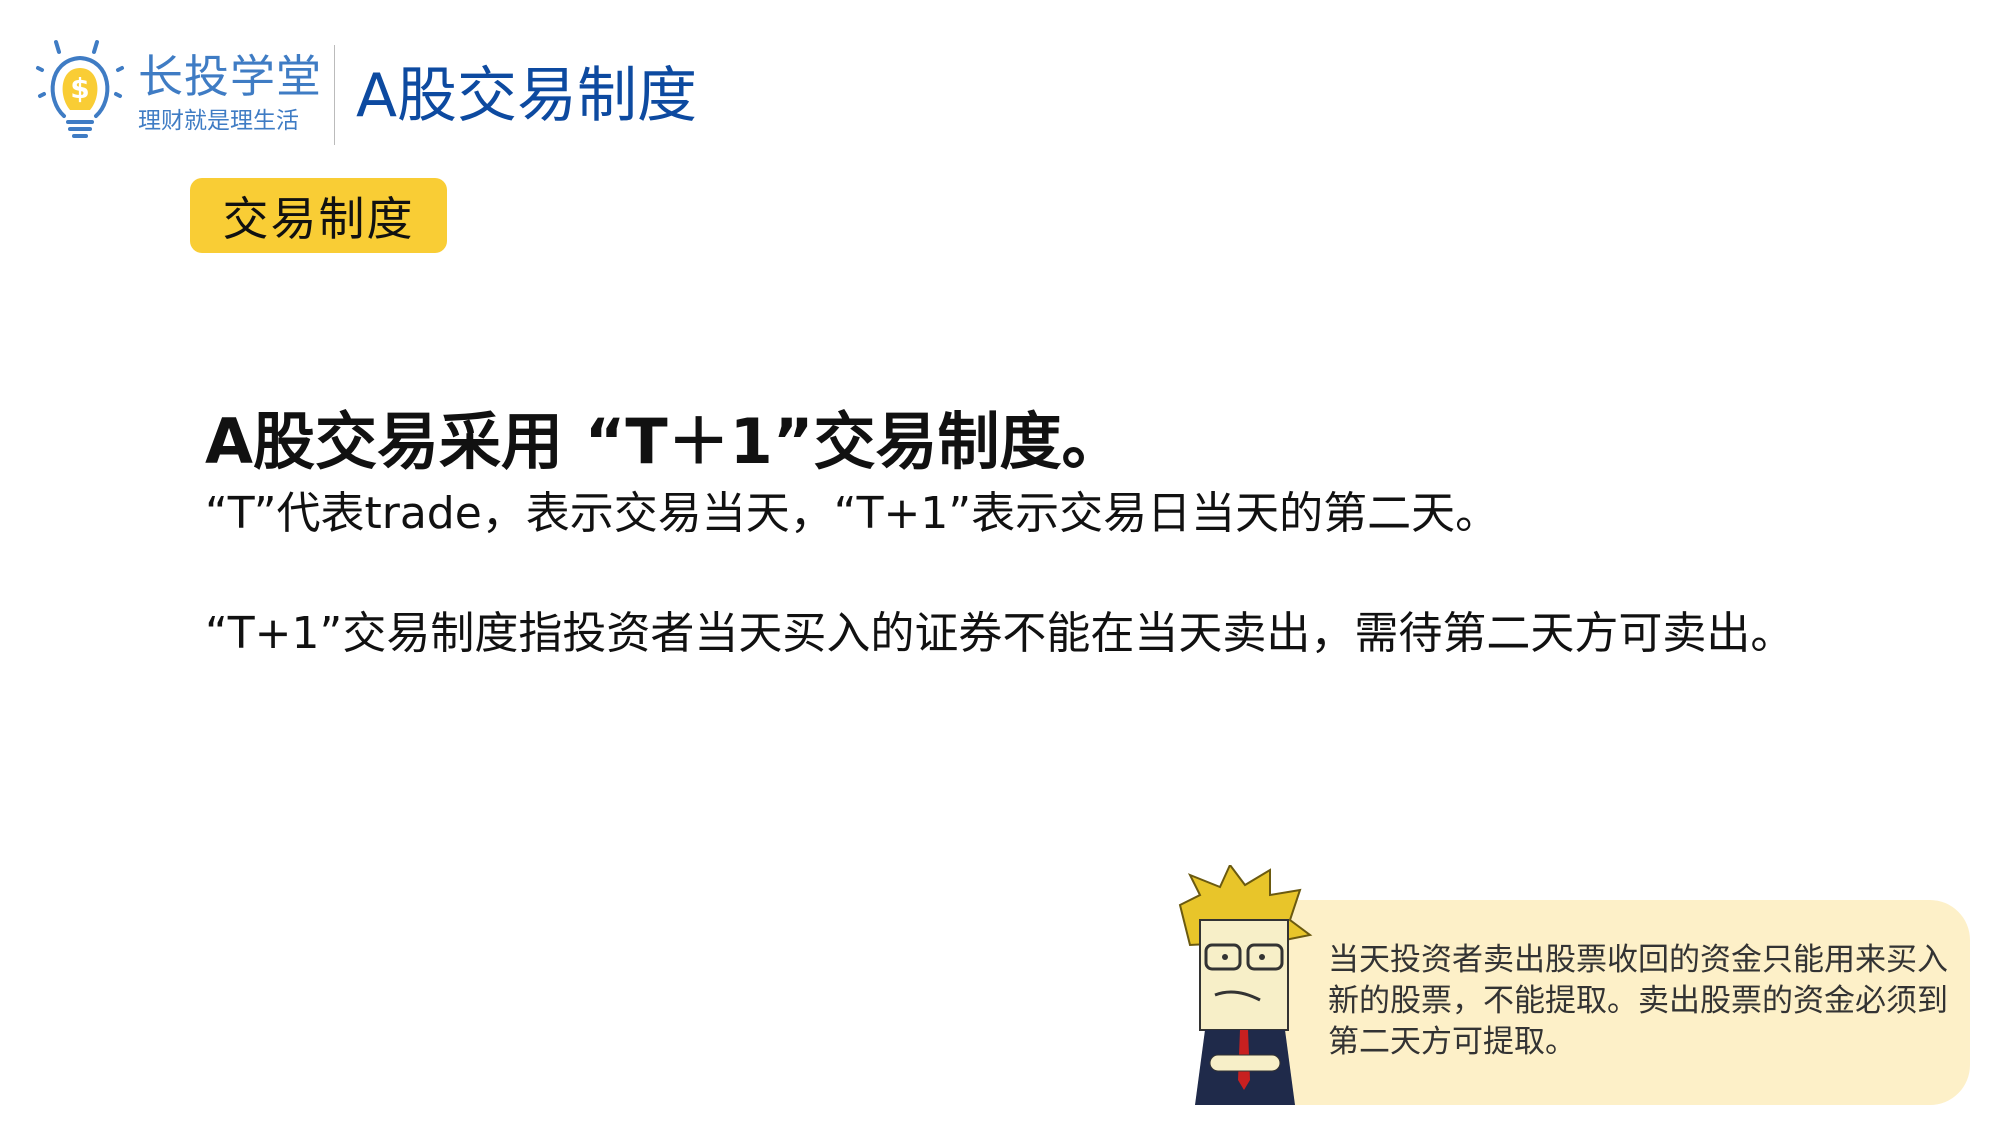 The height and width of the screenshot is (1125, 2000). Describe the element at coordinates (852, 513) in the screenshot. I see `t-definition-text: “T”代表trade，表示交易当天，“T+1”表示交易日当天的第二天。` at that location.